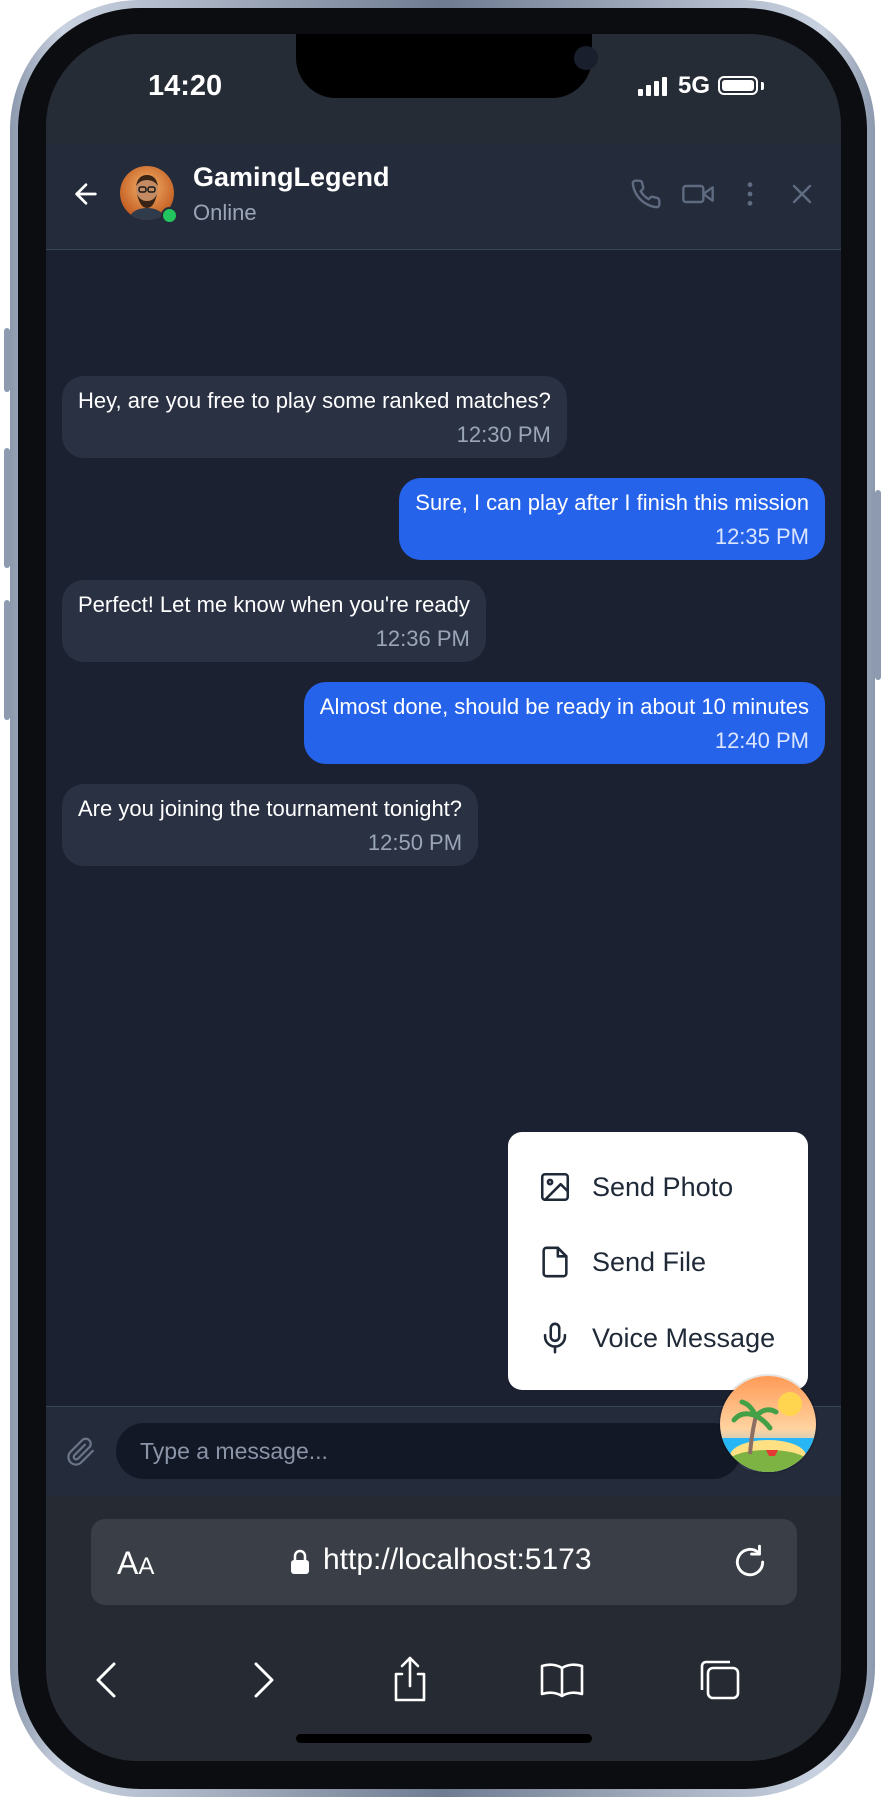 This screenshot has height=1797, width=885. Describe the element at coordinates (684, 1337) in the screenshot. I see `menu-item-label: Voice Message` at that location.